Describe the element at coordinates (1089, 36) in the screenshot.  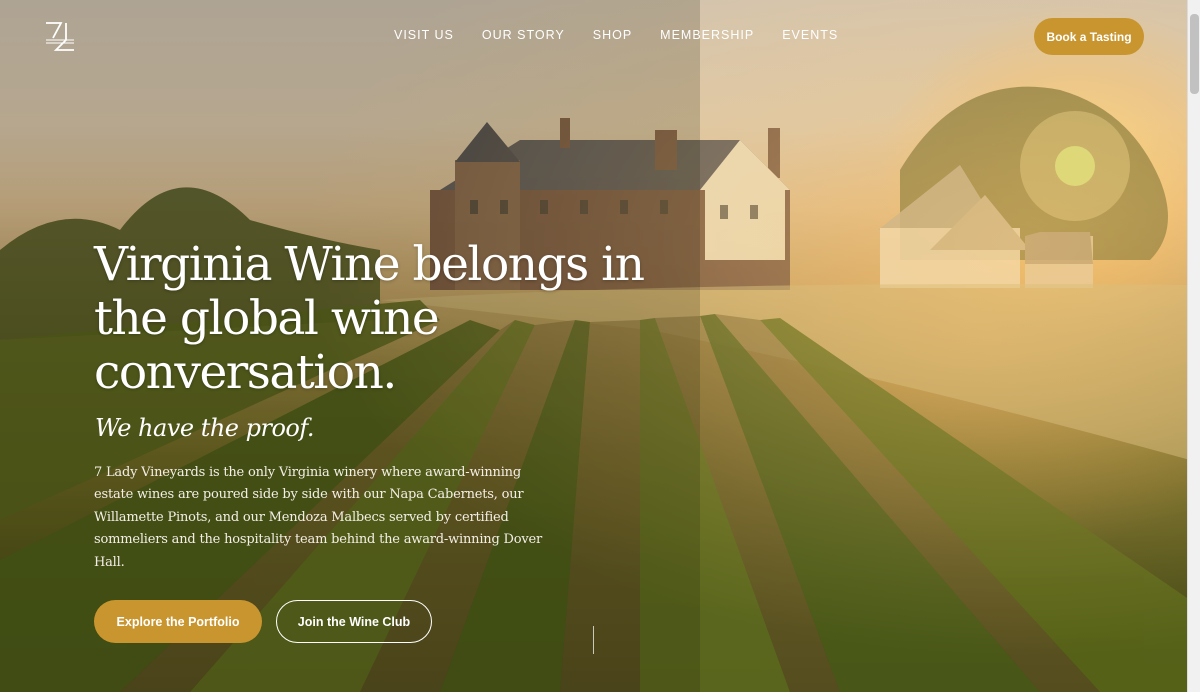
I see `book-tasting-button: Book a Tasting` at that location.